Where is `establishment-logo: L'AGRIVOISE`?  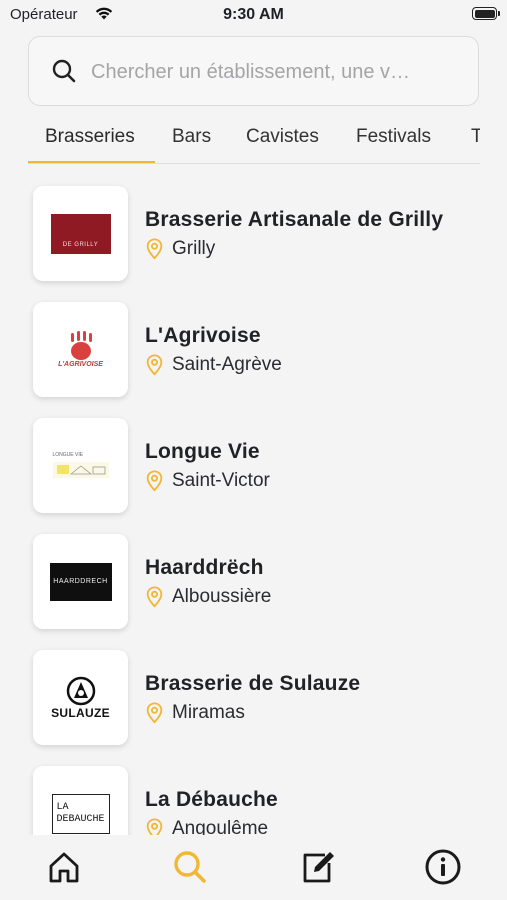
establishment-logo: L'AGRIVOISE is located at coordinates (80, 349).